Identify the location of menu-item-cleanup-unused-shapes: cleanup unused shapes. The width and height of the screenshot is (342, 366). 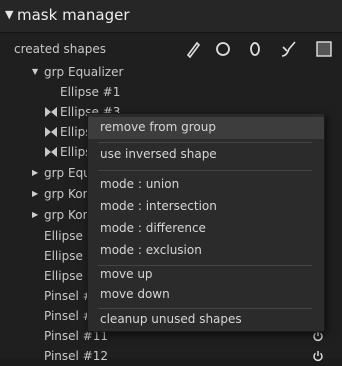
(206, 320).